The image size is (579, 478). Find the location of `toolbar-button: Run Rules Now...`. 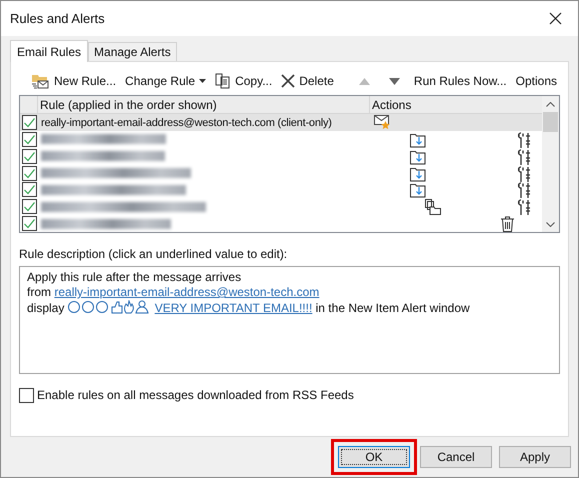

toolbar-button: Run Rules Now... is located at coordinates (460, 81).